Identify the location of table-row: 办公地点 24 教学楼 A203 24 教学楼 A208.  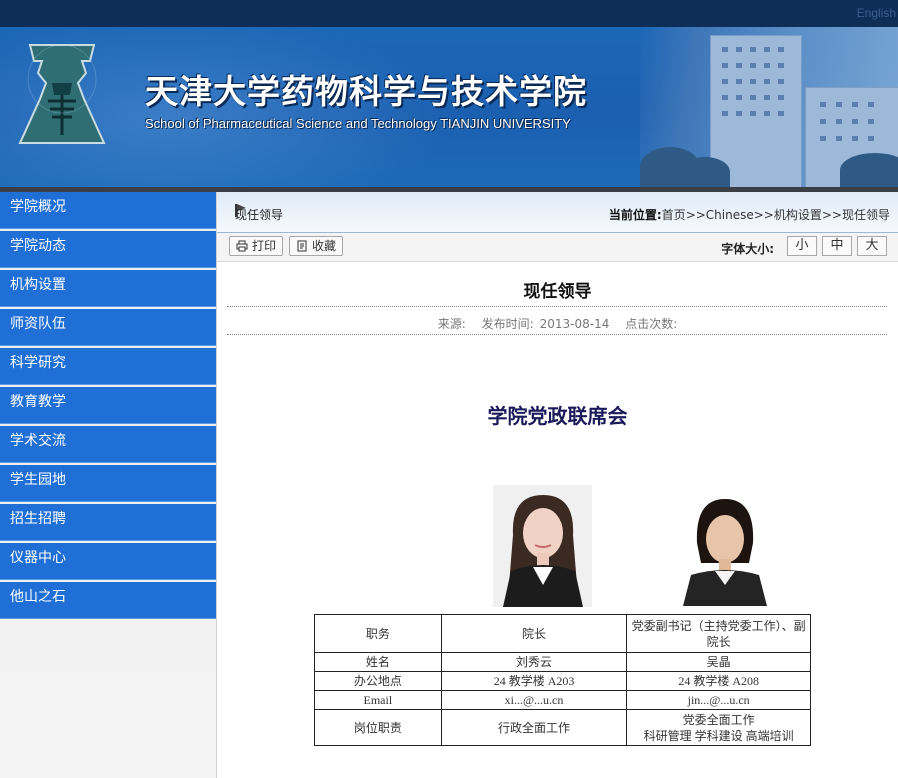
(562, 681).